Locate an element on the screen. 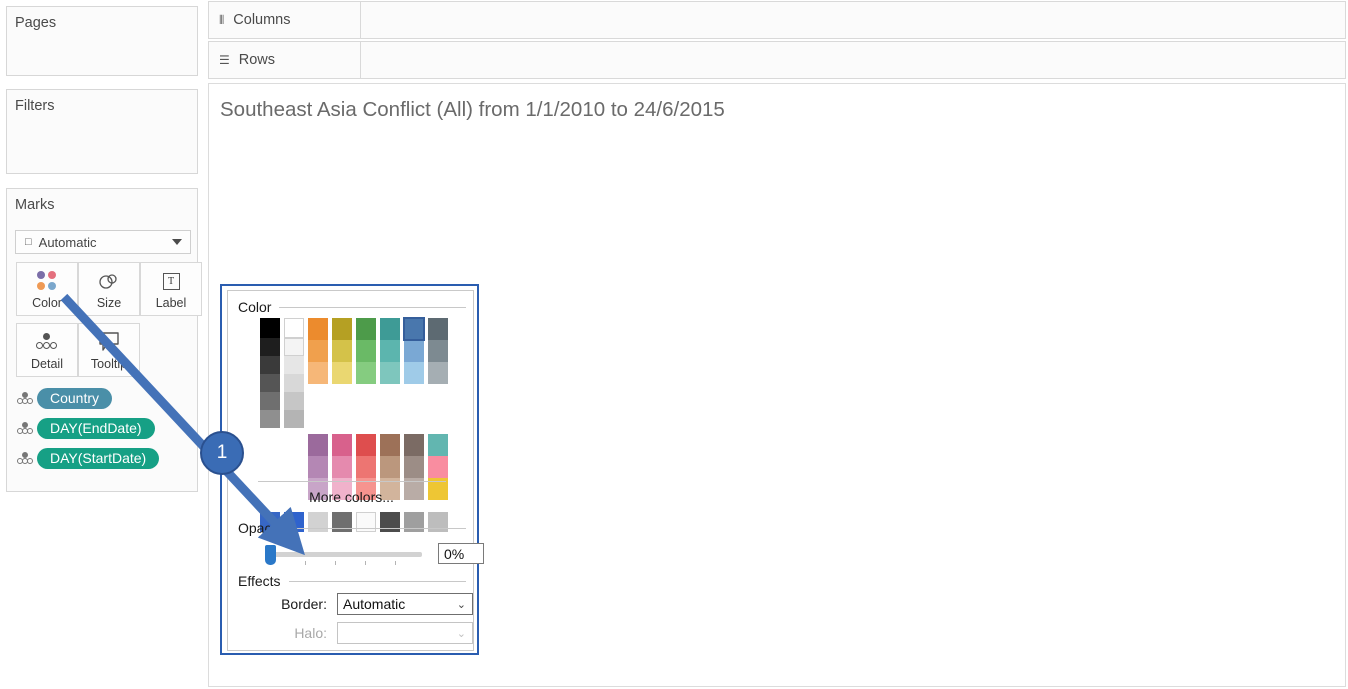  columns-label-text: Columns is located at coordinates (262, 20).